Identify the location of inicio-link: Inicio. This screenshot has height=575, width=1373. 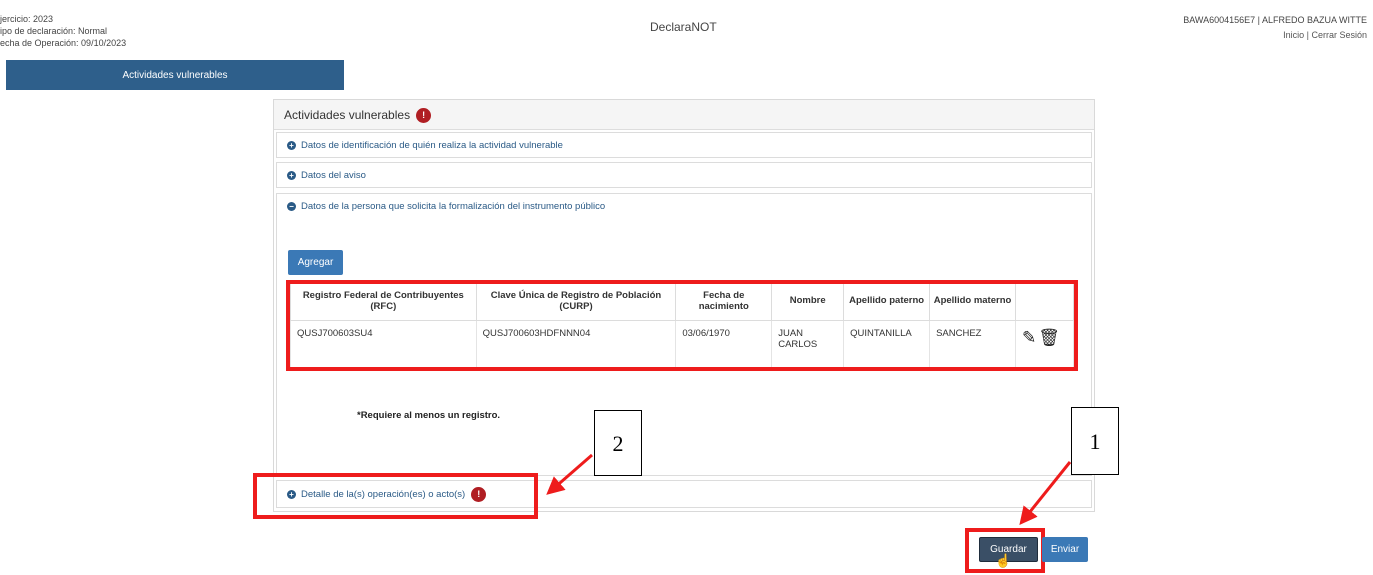
(1293, 35).